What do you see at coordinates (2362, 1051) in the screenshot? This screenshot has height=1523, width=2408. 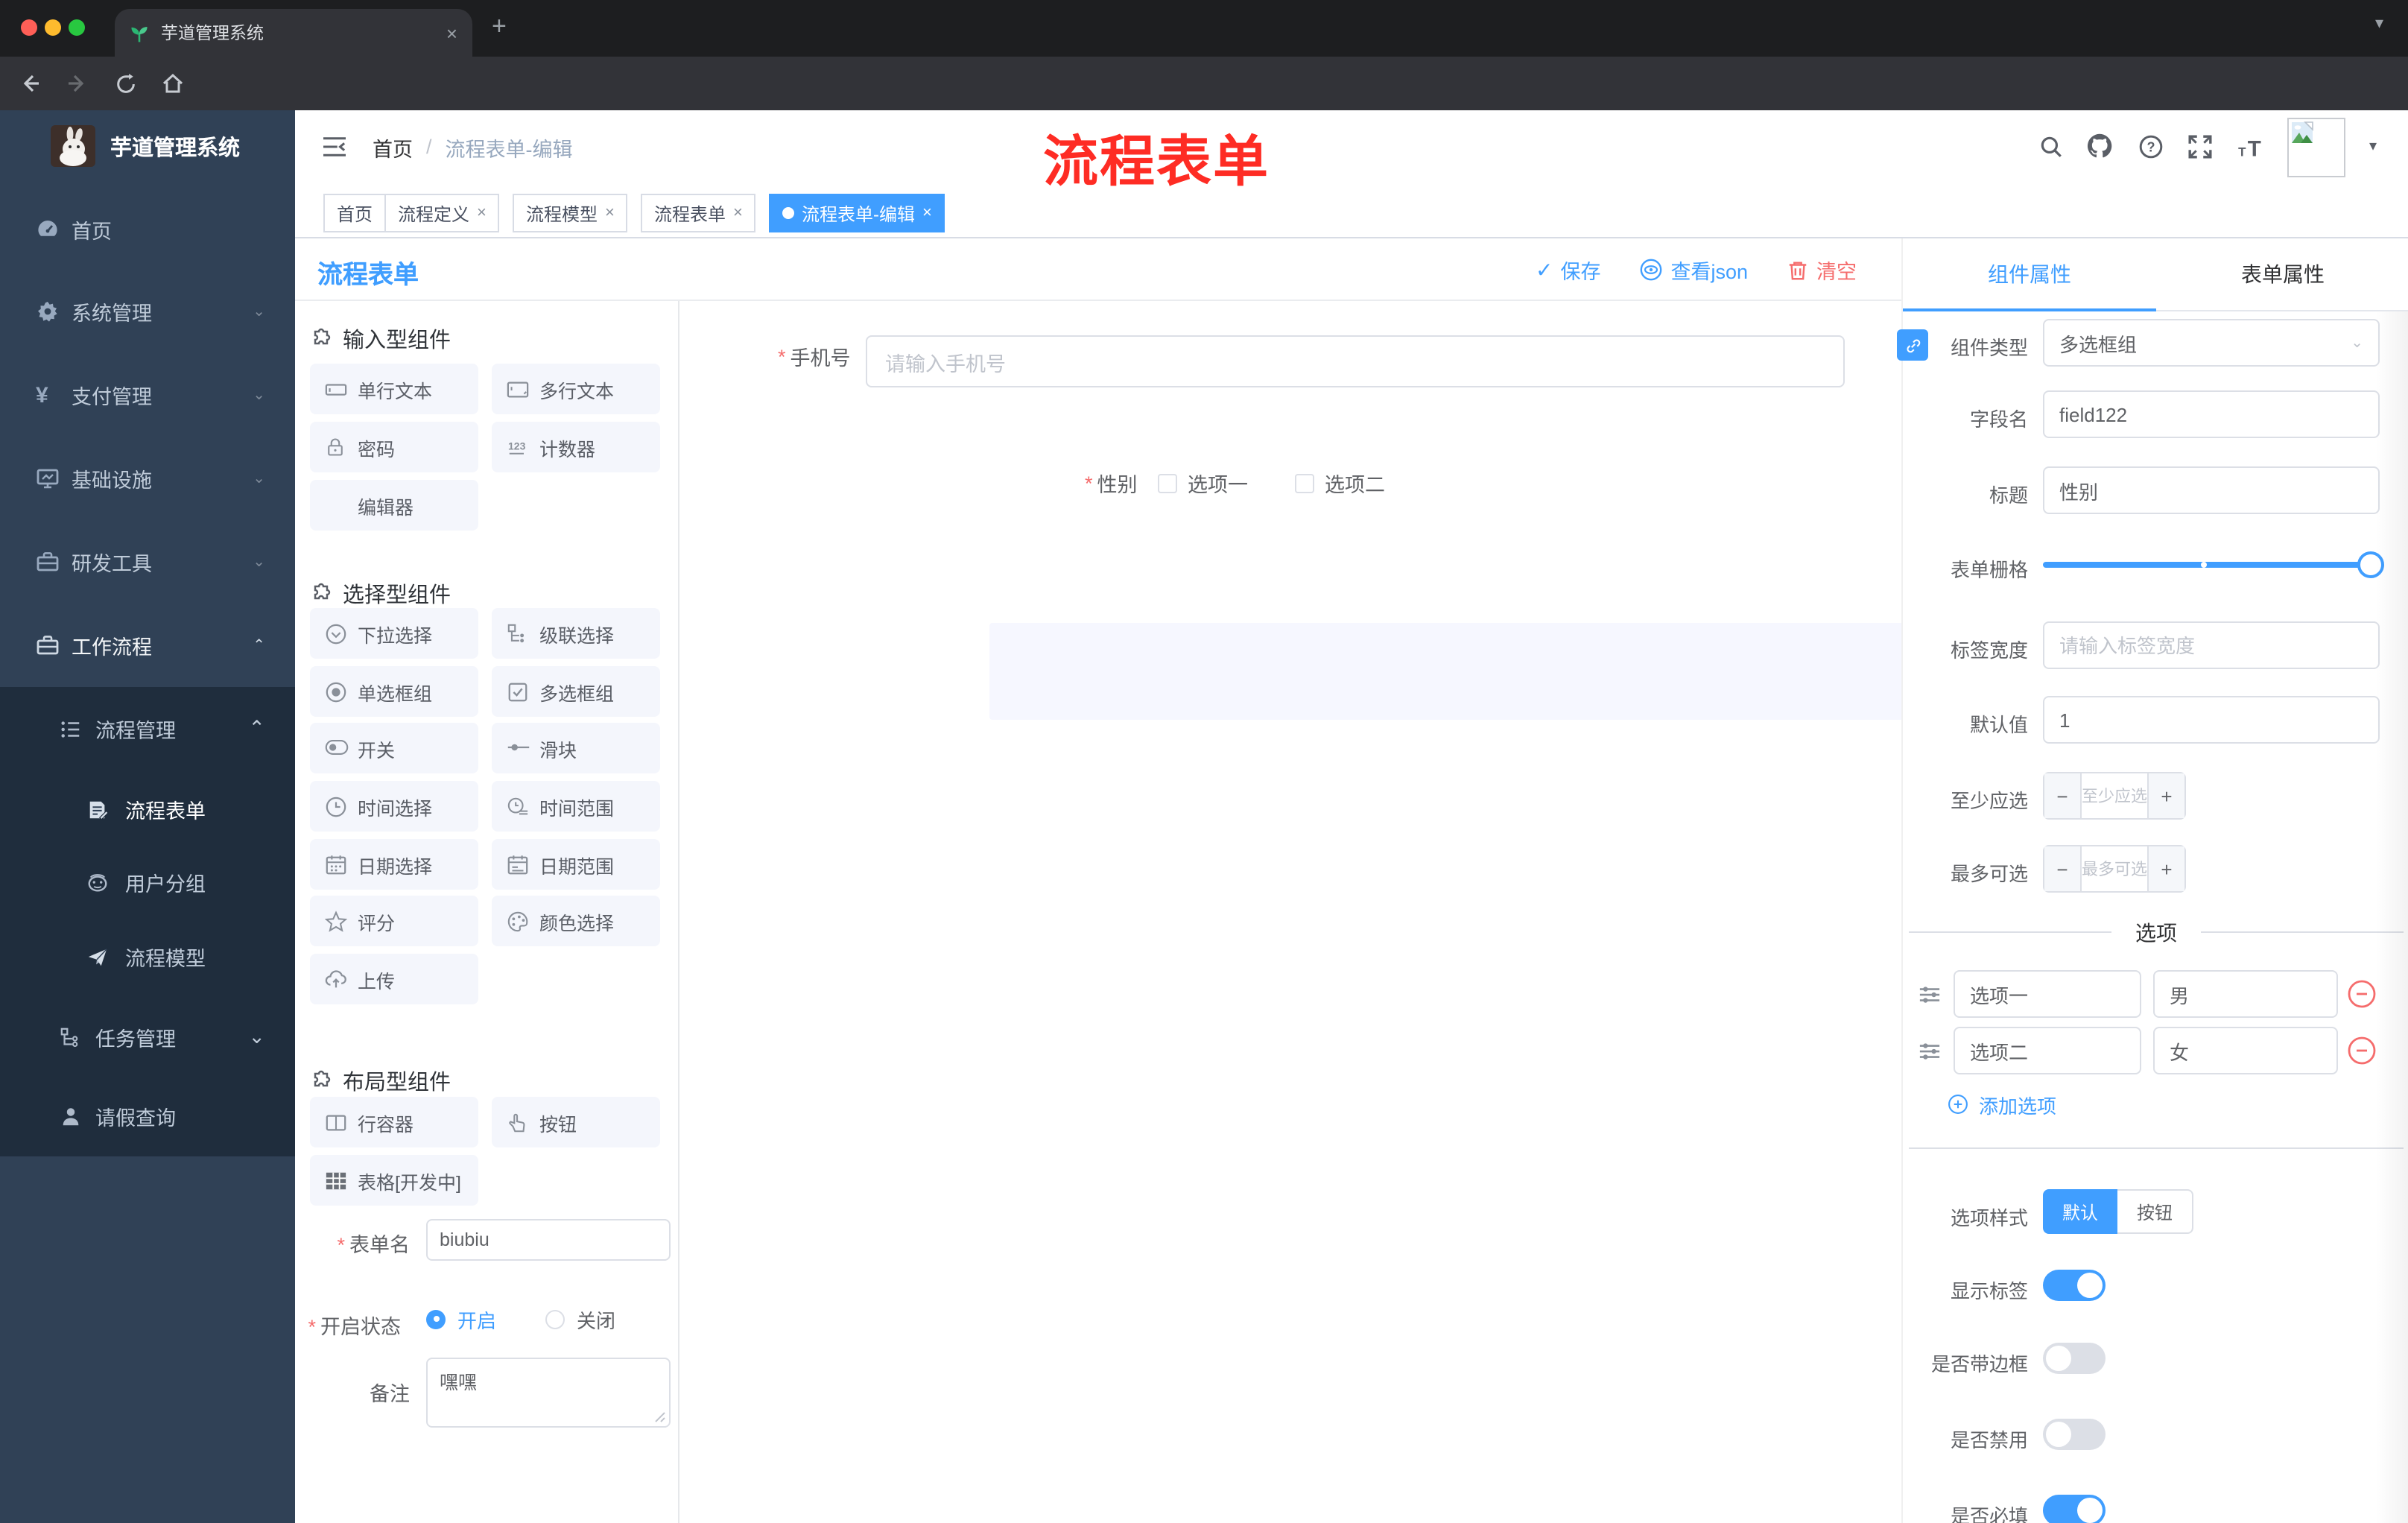 I see `remove-option2-button` at bounding box center [2362, 1051].